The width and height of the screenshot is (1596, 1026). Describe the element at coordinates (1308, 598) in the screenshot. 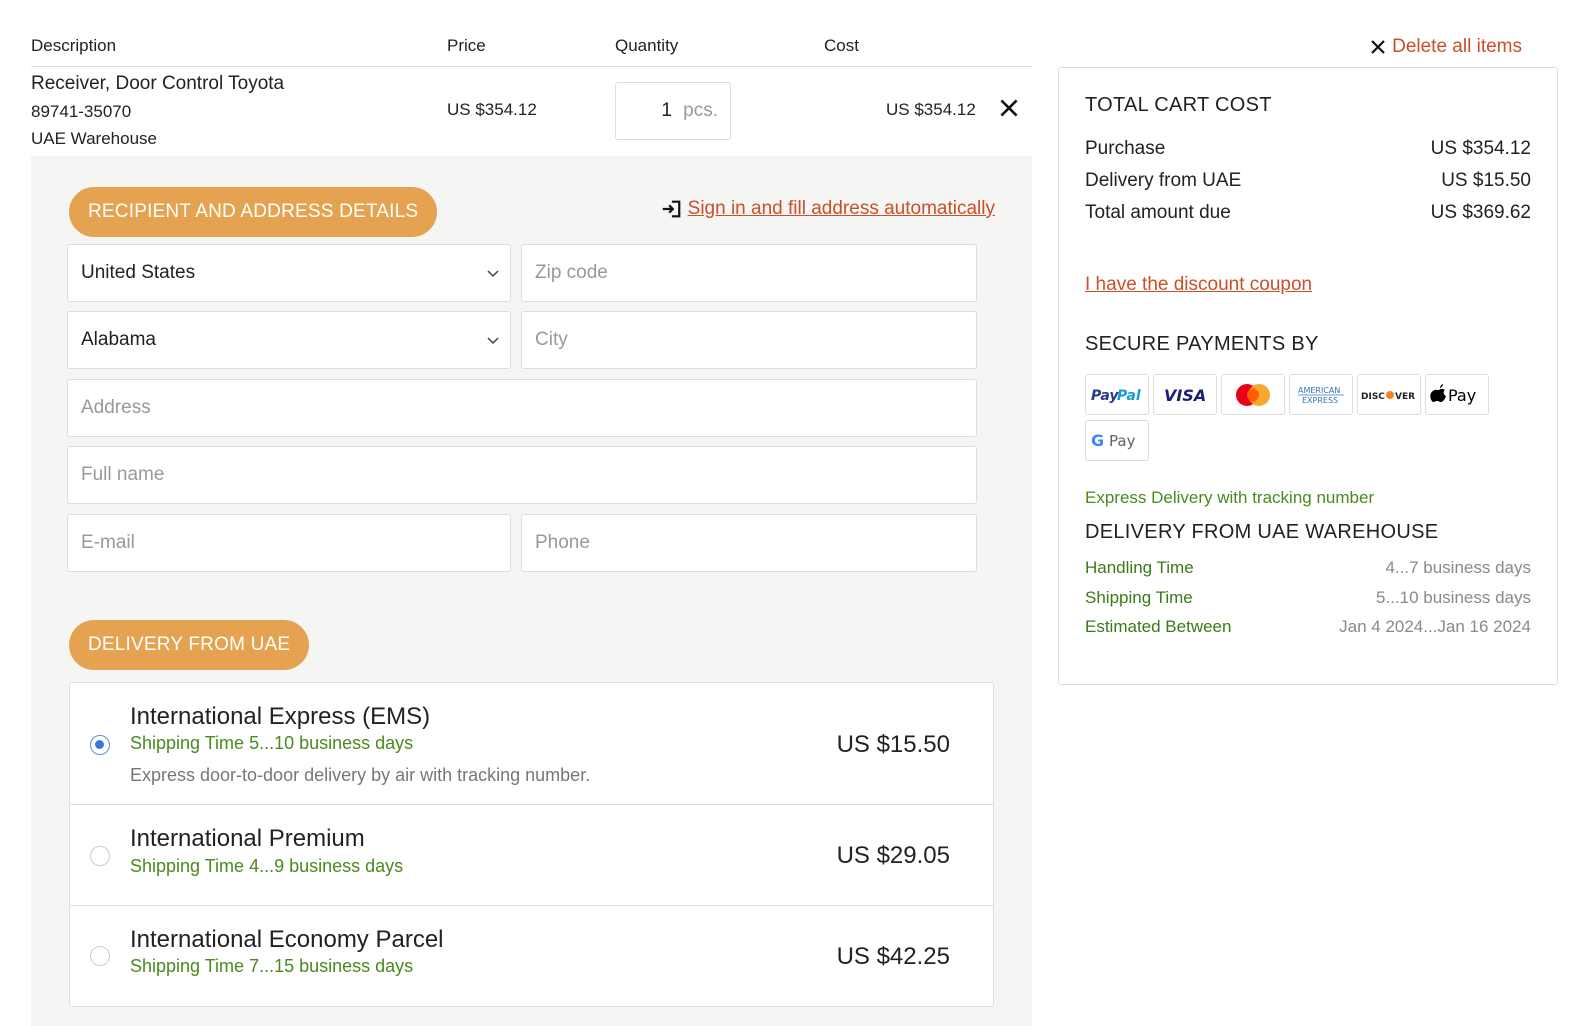

I see `shipping-time-row: Shipping Time 5...10 business days` at that location.